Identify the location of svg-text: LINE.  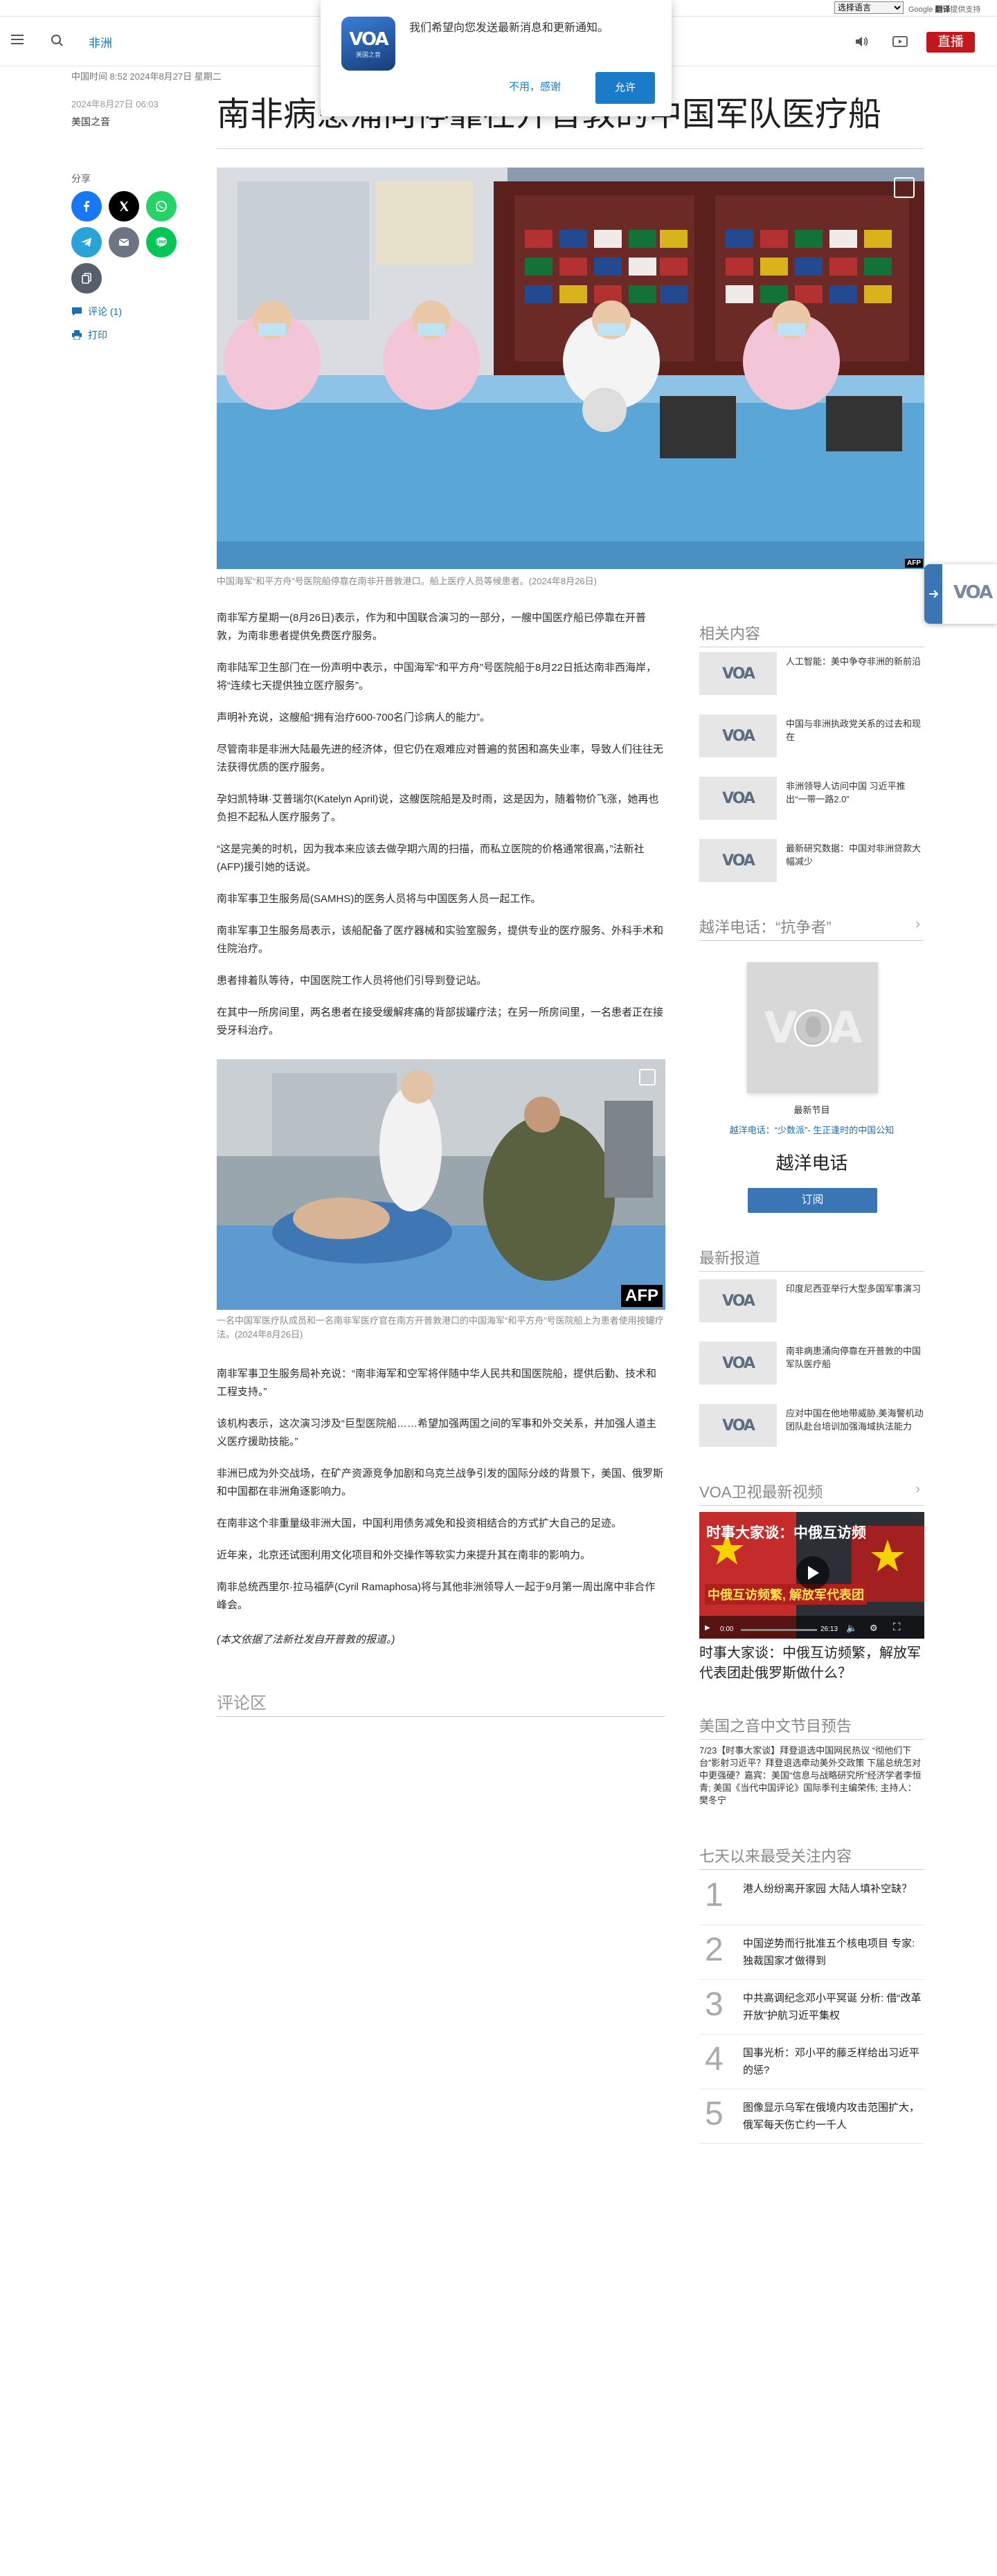
(161, 243).